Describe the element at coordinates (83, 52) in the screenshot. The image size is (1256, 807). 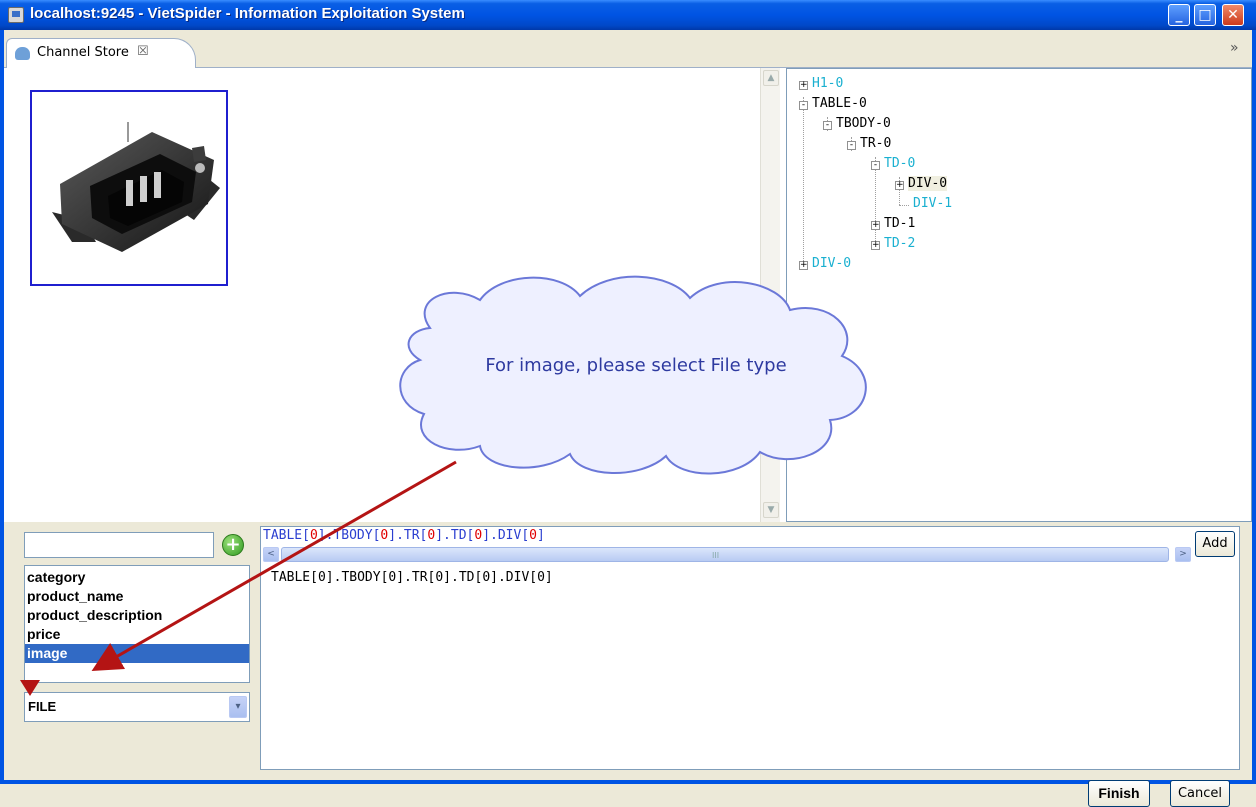
I see `tab-label: Channel Store` at that location.